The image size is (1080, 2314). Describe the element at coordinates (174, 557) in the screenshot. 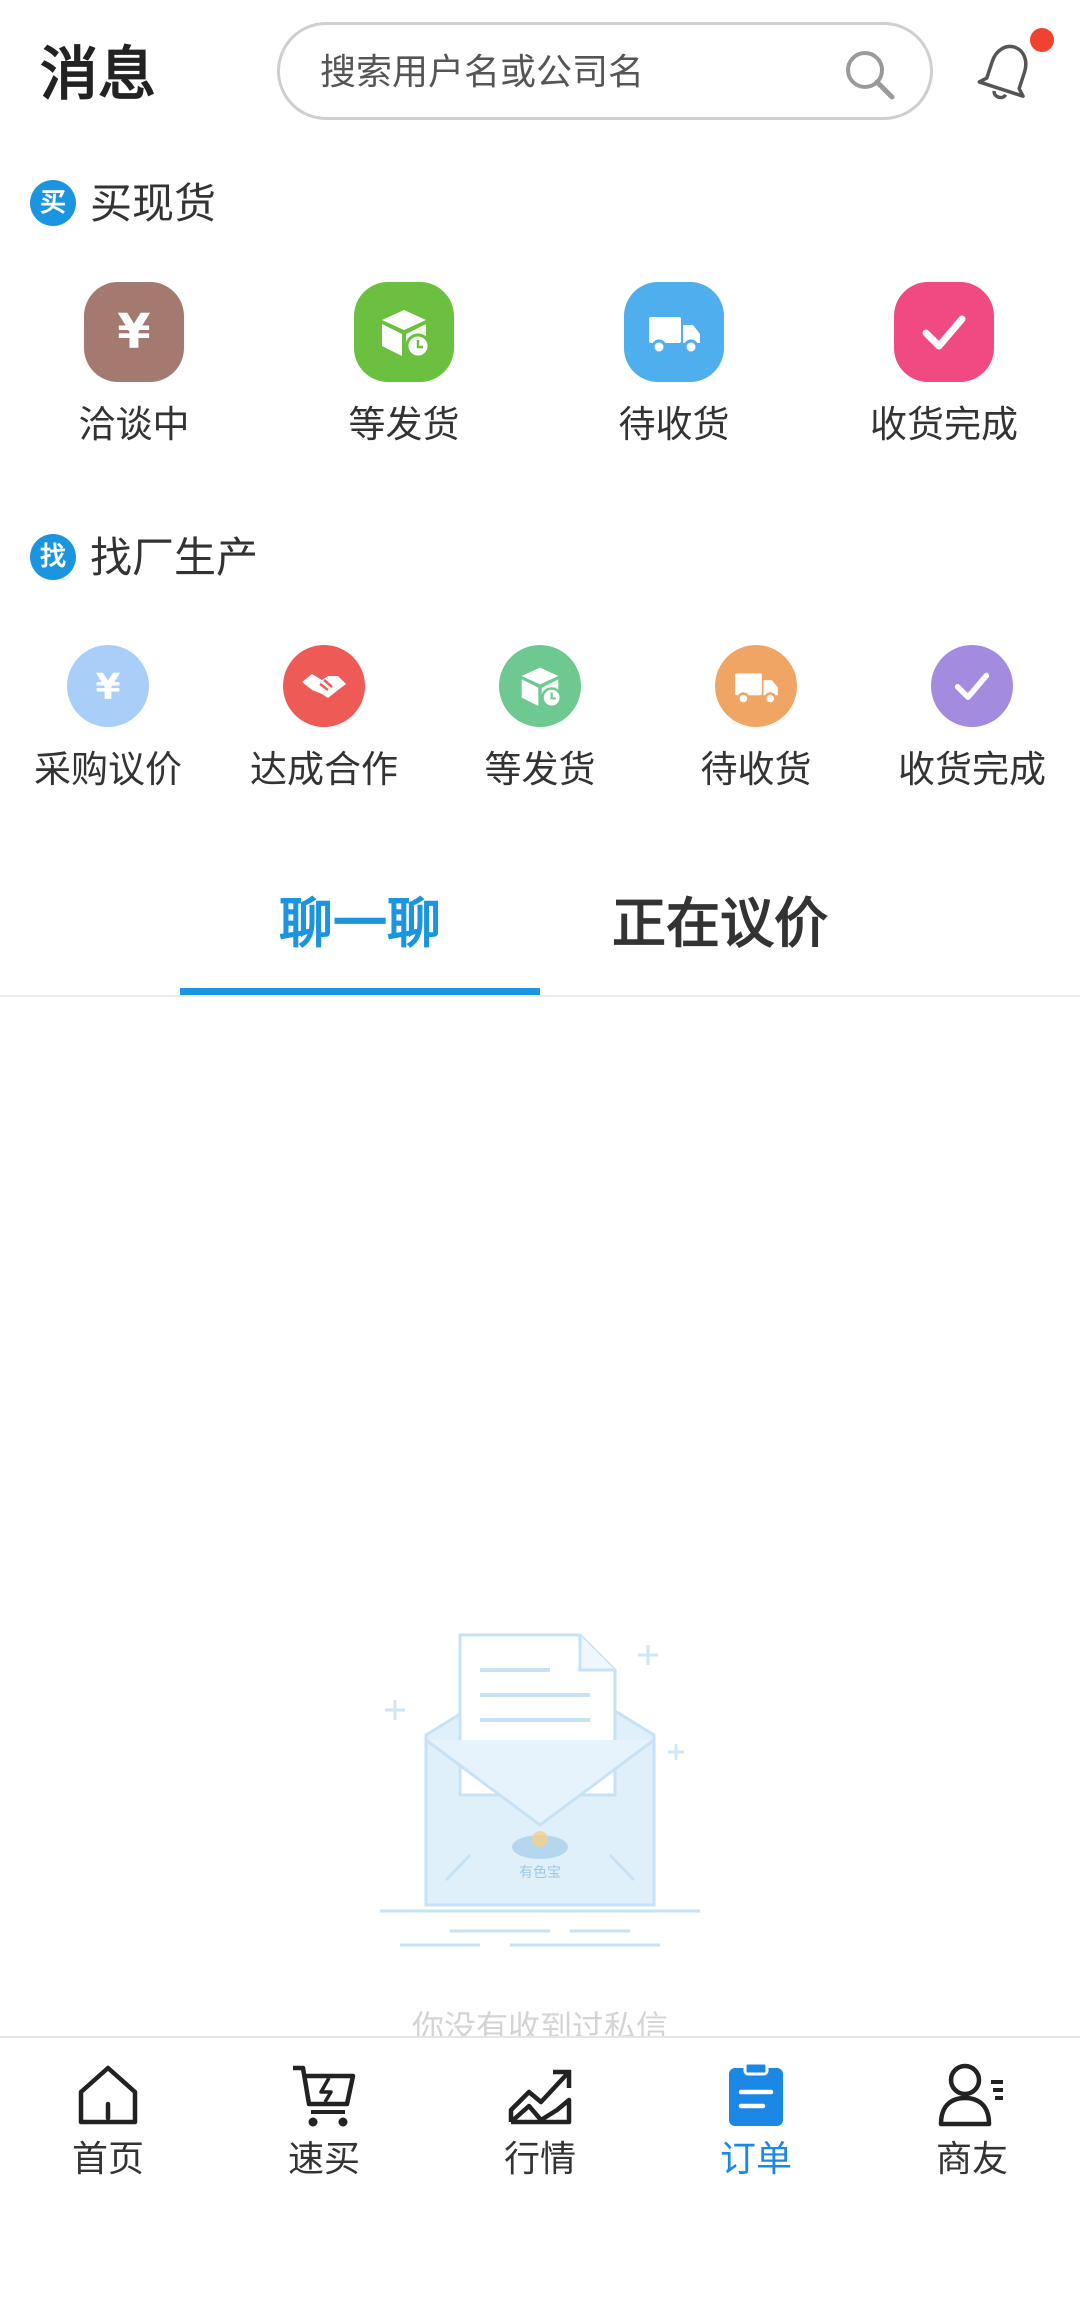

I see `factory-section-title: 找厂生产` at that location.